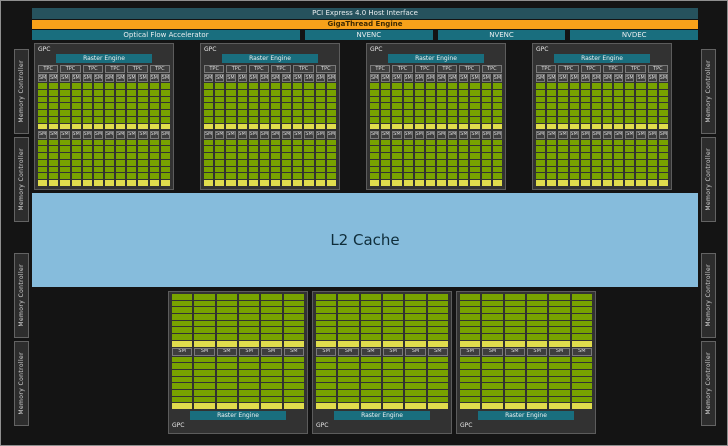 Image resolution: width=728 pixels, height=446 pixels. I want to click on raster-engine-bar: Raster Engine, so click(104, 58).